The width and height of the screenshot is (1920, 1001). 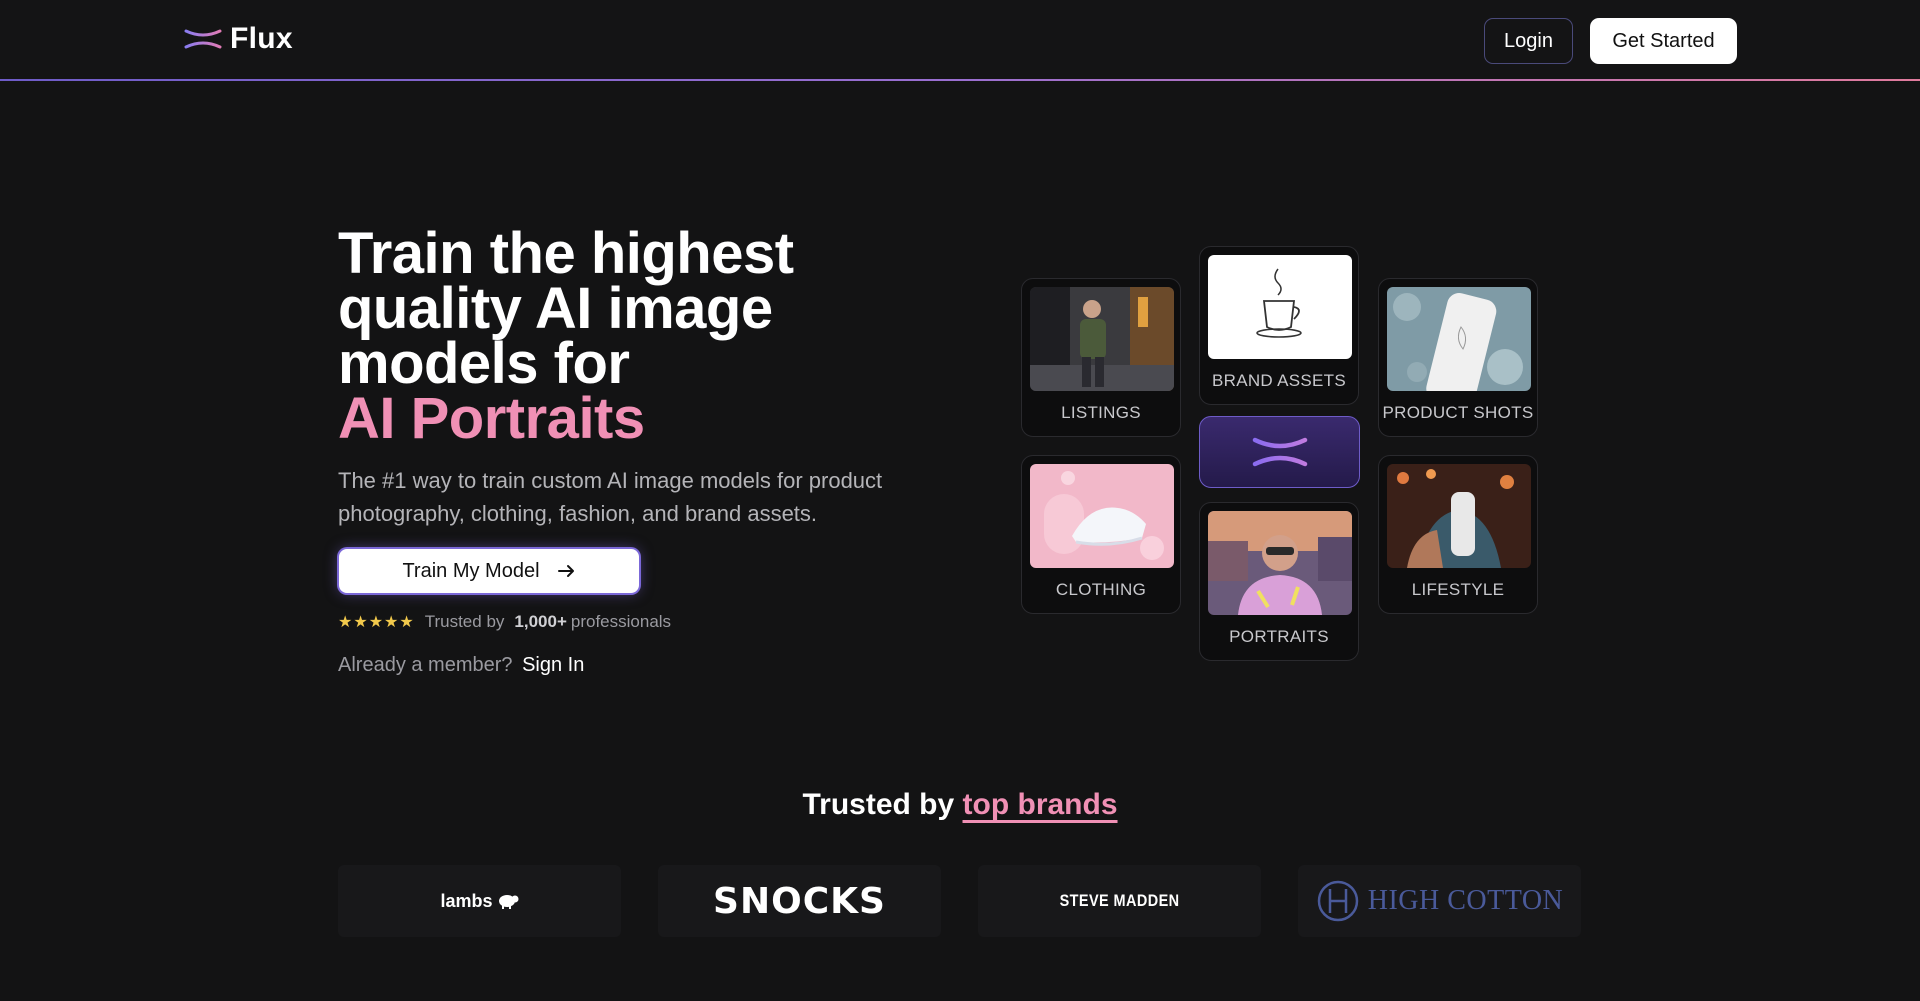 What do you see at coordinates (1040, 804) in the screenshot?
I see `brands-title-accent: top brands` at bounding box center [1040, 804].